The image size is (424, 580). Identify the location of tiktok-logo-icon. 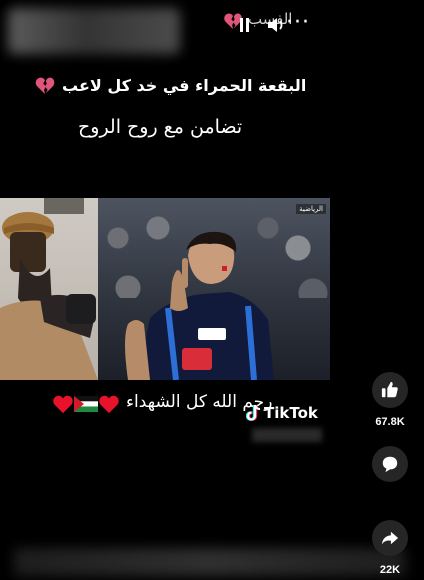
(253, 412).